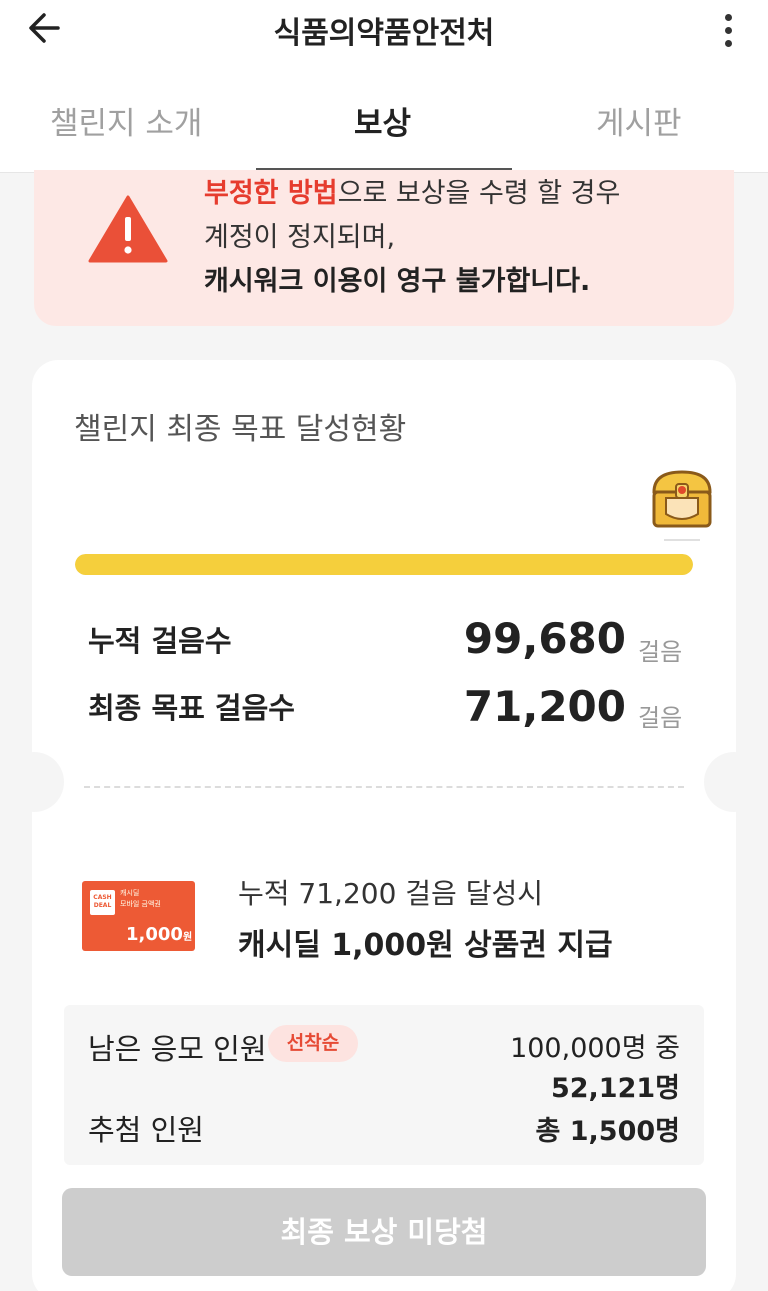 This screenshot has width=768, height=1291. I want to click on more-vert-icon, so click(728, 30).